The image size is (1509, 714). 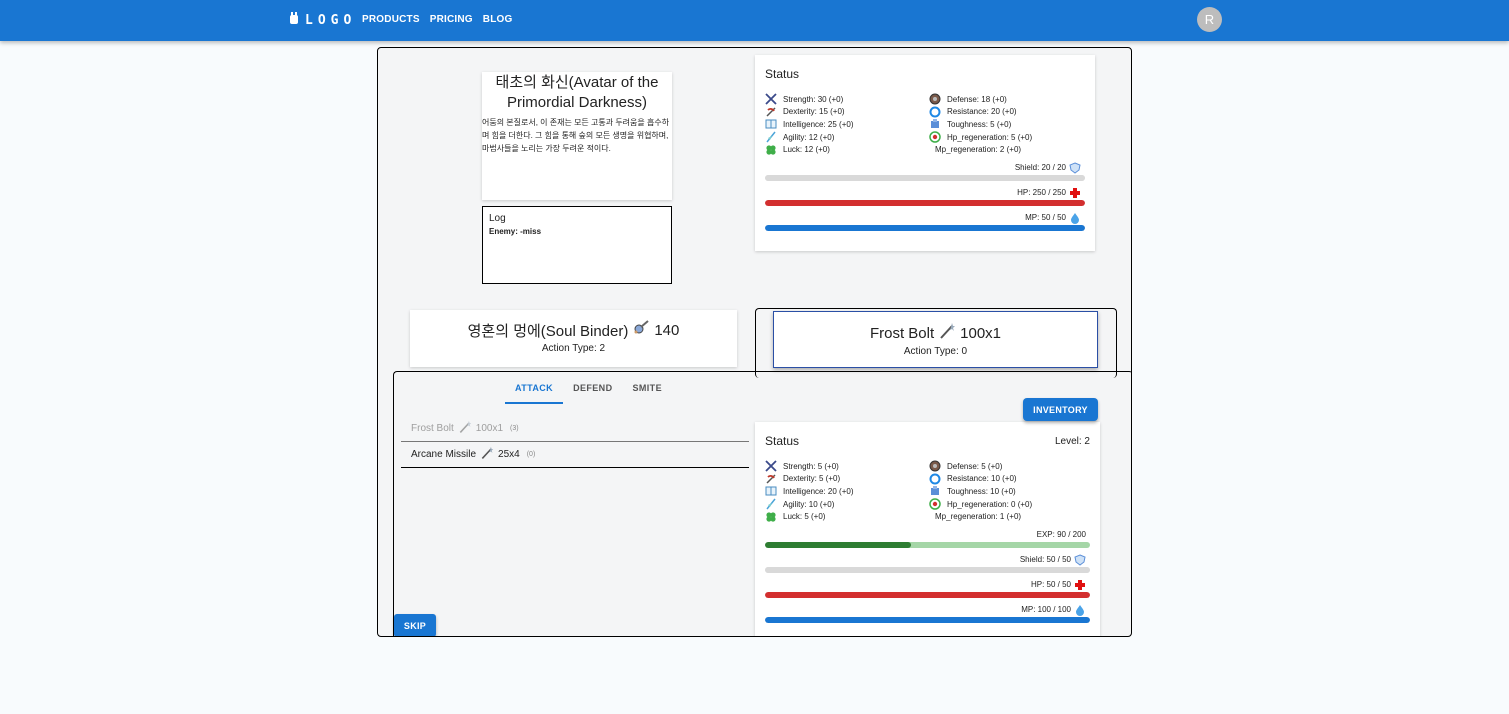 What do you see at coordinates (847, 99) in the screenshot?
I see `stat-row: Strength: 30 (+0)` at bounding box center [847, 99].